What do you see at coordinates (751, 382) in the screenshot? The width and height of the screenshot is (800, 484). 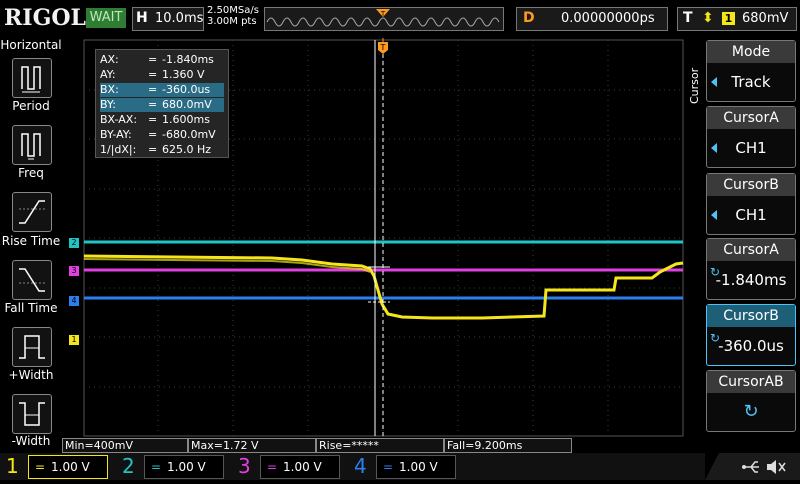 I see `cursor-ab-title: CursorAB` at bounding box center [751, 382].